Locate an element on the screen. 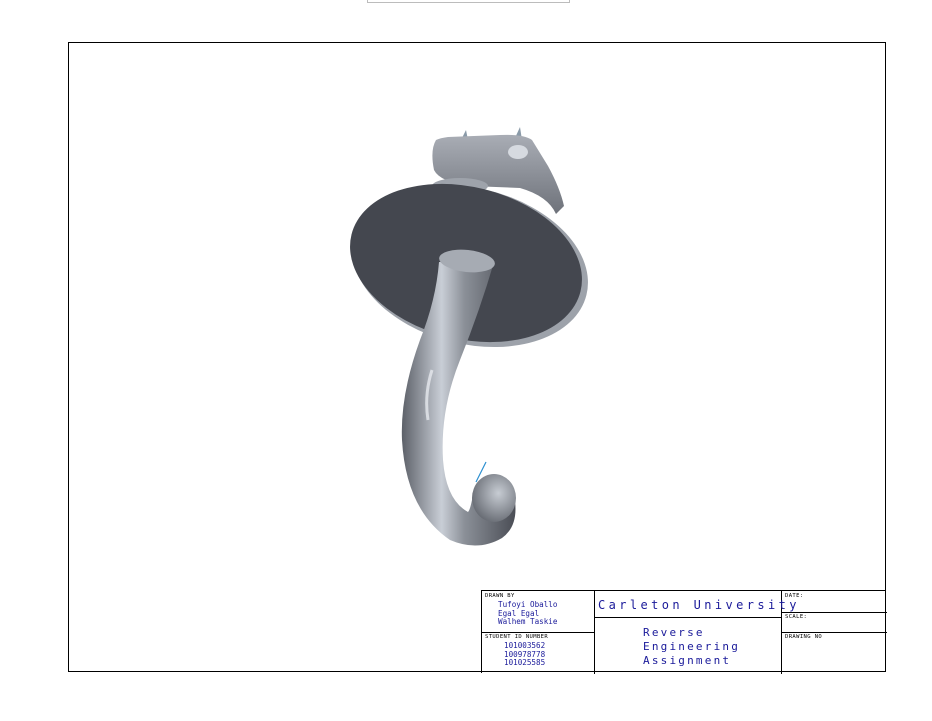  student-id: 101025585 is located at coordinates (525, 662).